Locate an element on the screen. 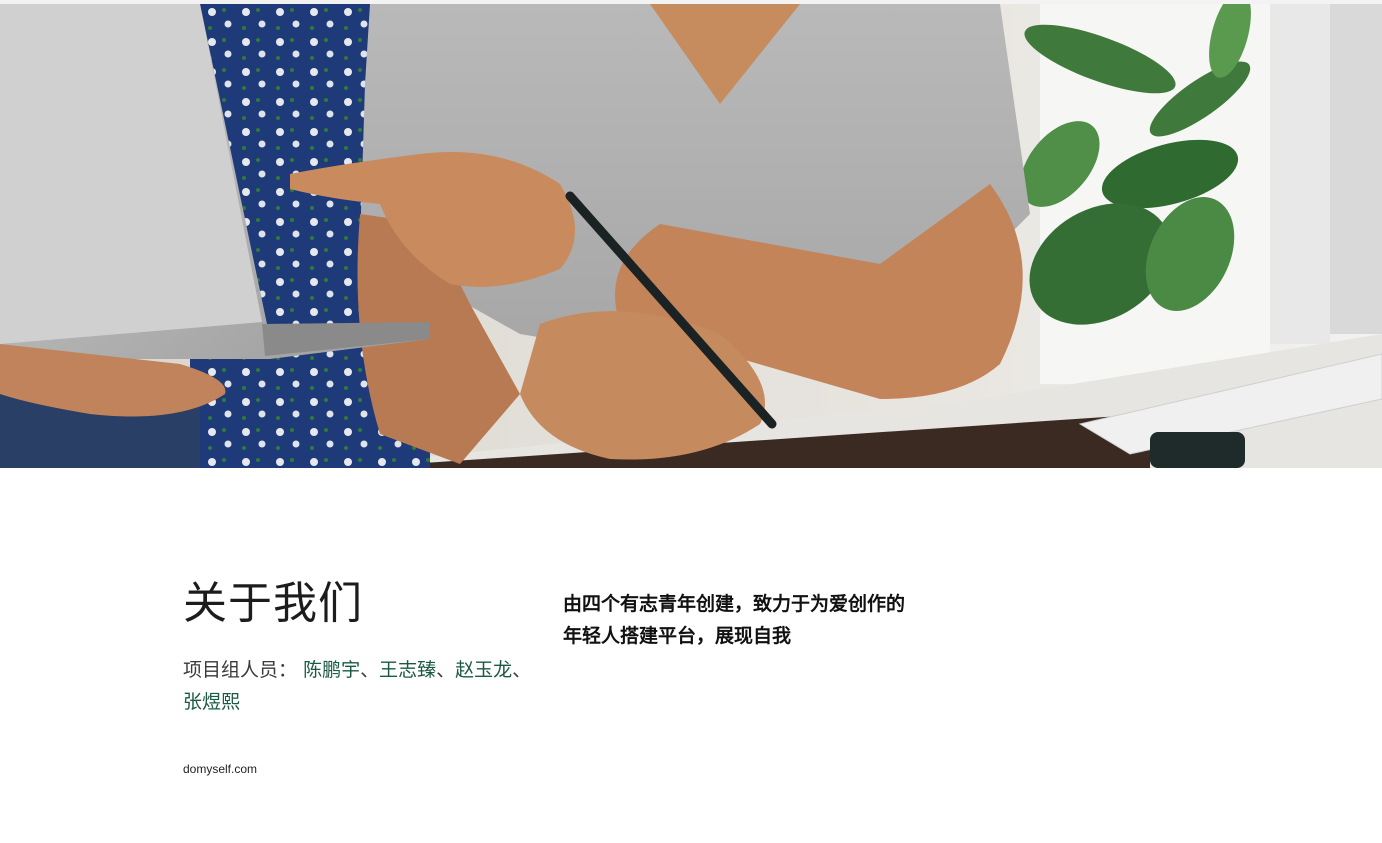 This screenshot has height=843, width=1382. tagline-line-1: 由四个有志青年创建，致力于为爱创作的 is located at coordinates (734, 604).